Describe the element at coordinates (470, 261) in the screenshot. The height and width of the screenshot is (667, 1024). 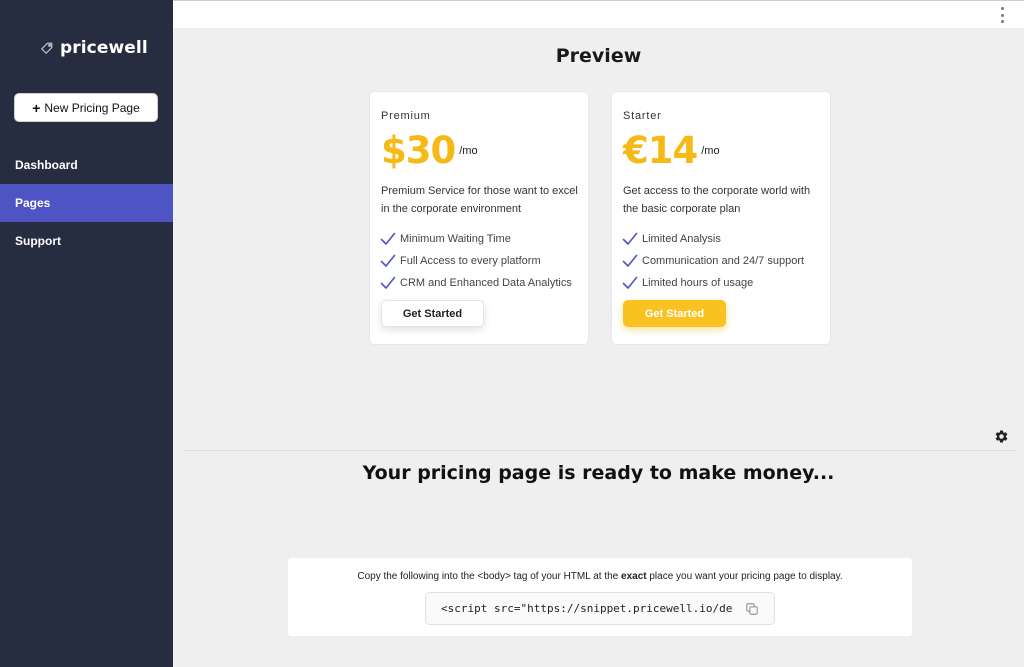
I see `feature-label: Full Access to every platform` at that location.